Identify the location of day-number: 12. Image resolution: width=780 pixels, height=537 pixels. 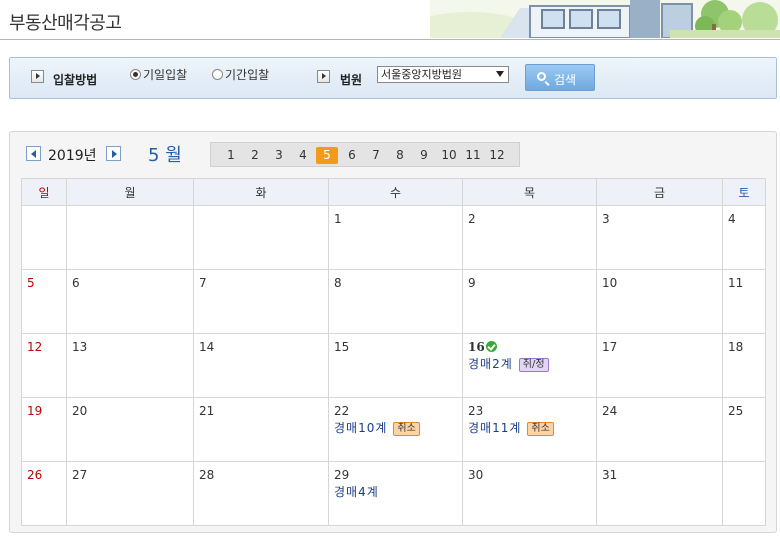
(35, 347).